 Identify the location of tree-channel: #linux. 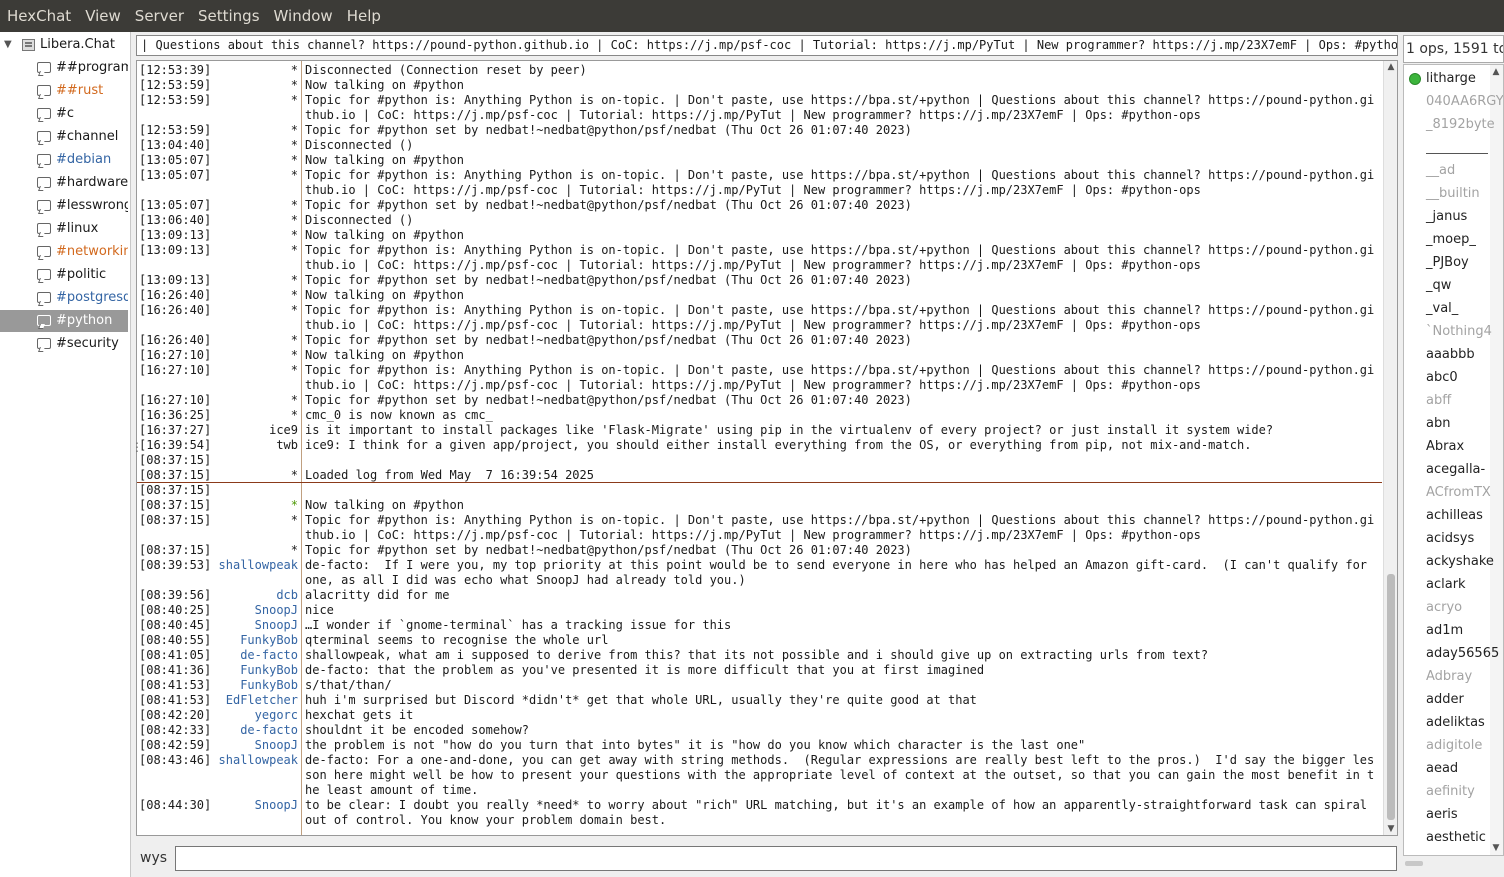
(64, 229).